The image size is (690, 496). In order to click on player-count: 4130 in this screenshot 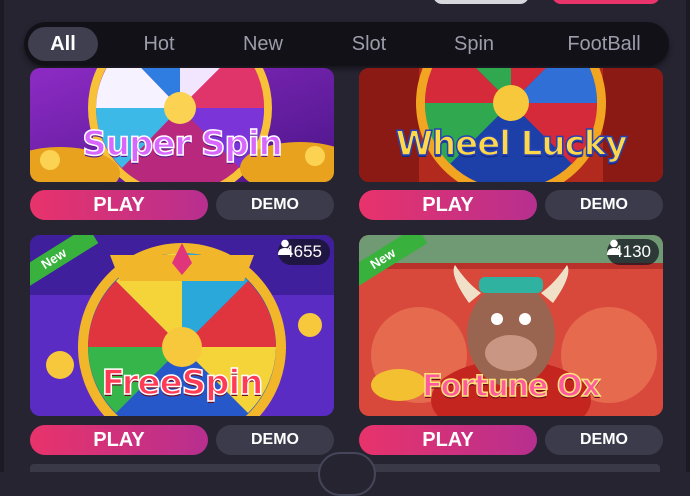, I will do `click(633, 252)`.